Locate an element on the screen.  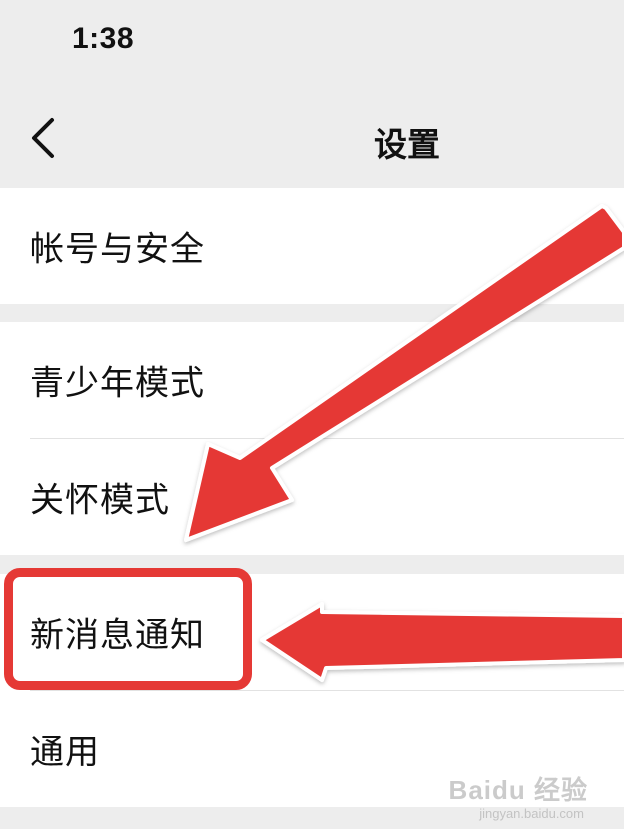
settings-item-label: 帐号与安全 is located at coordinates (117, 249).